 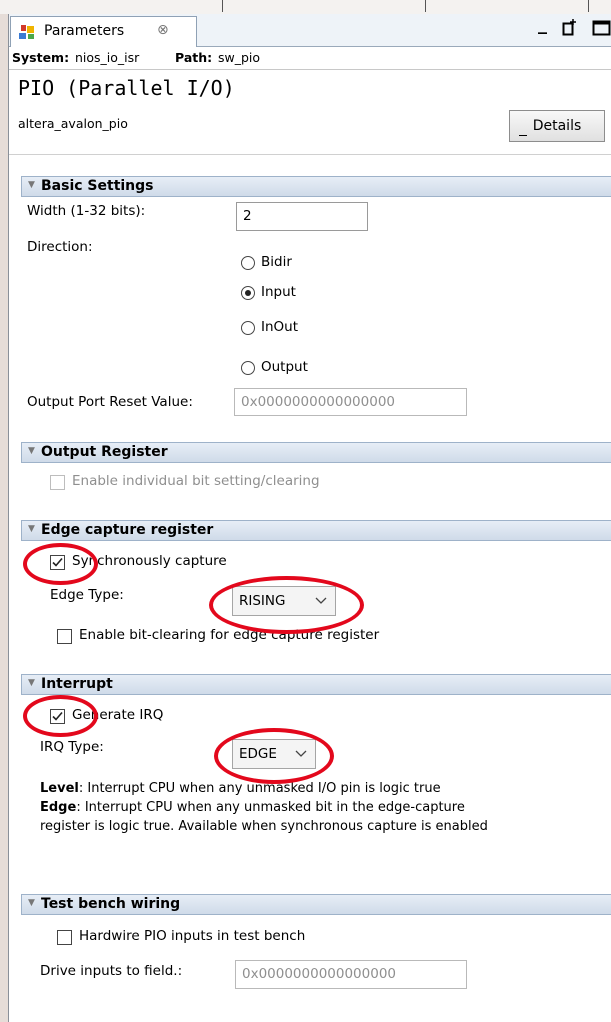 I want to click on system-path-bar: System: nios_io_isr Path: sw_pio, so click(x=310, y=58).